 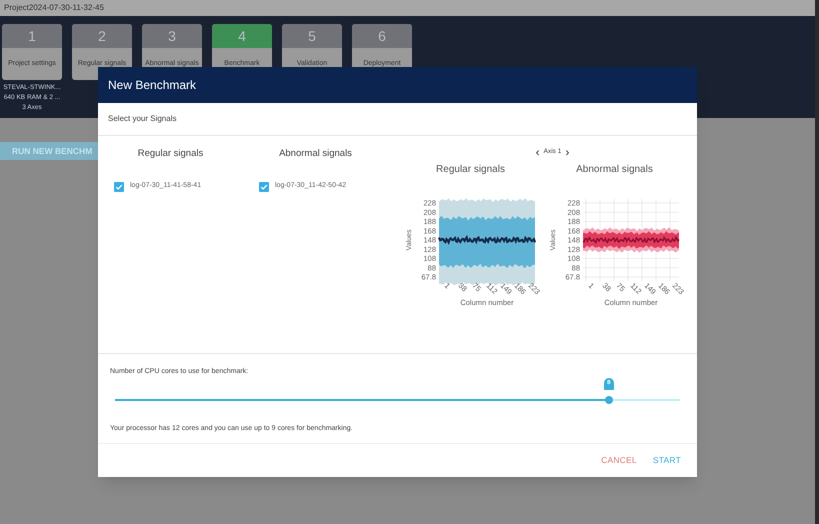 What do you see at coordinates (315, 154) in the screenshot?
I see `column-heading: Abnormal signals` at bounding box center [315, 154].